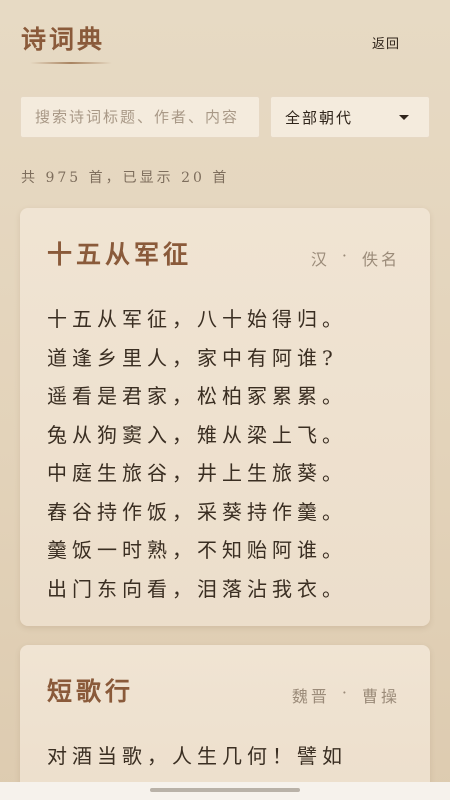  I want to click on caret-down-icon, so click(404, 117).